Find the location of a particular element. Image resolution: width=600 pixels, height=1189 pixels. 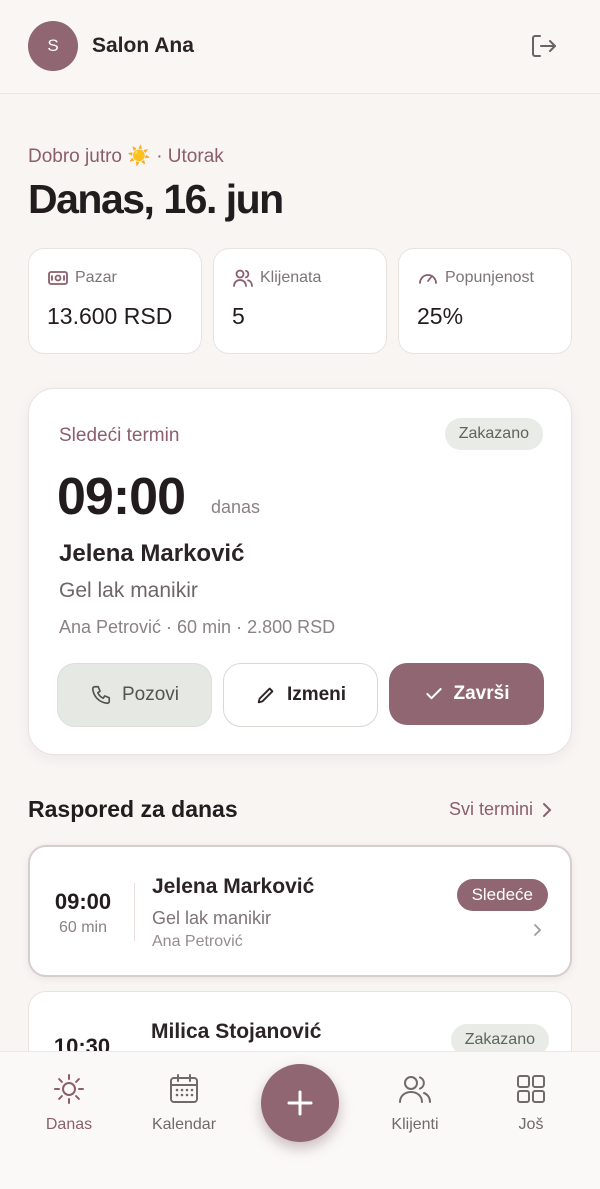

edit-button: Izmeni is located at coordinates (300, 695).